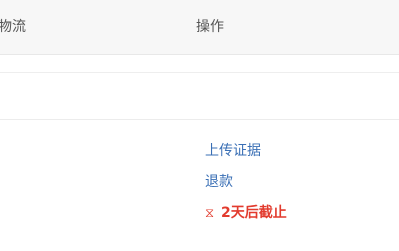 This screenshot has height=251, width=399. I want to click on column-header-logistics: 物流, so click(13, 27).